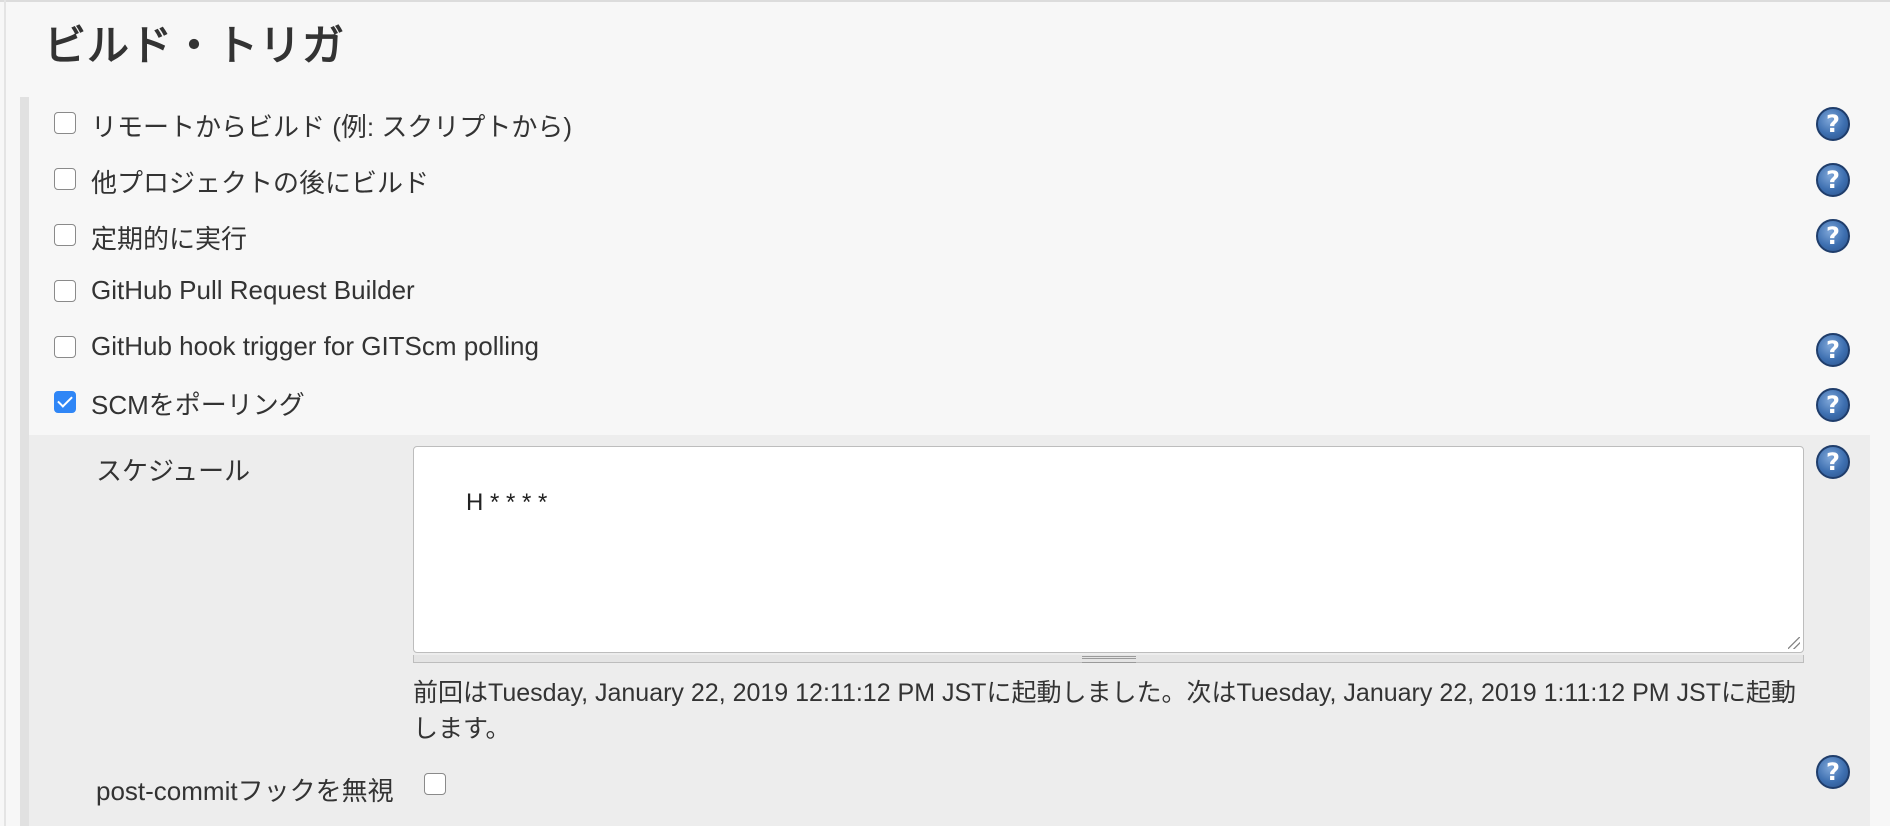 Image resolution: width=1890 pixels, height=826 pixels. I want to click on trigger-row-scm-poll: SCMをポーリング ?, so click(954, 403).